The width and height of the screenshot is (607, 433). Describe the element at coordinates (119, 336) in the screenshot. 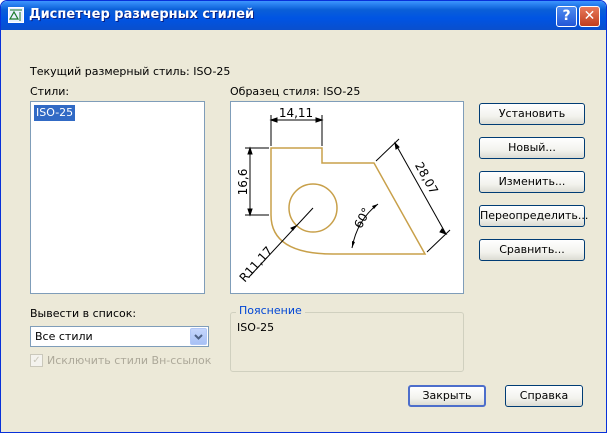

I see `list-filter-select: Все стили` at that location.